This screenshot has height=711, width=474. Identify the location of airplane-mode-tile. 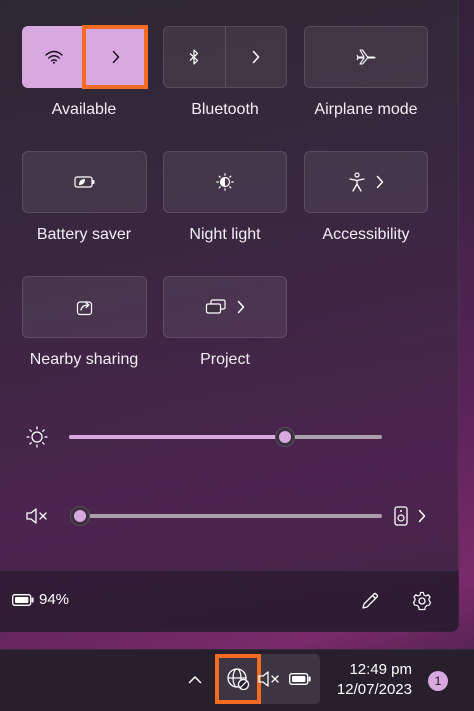
(366, 57).